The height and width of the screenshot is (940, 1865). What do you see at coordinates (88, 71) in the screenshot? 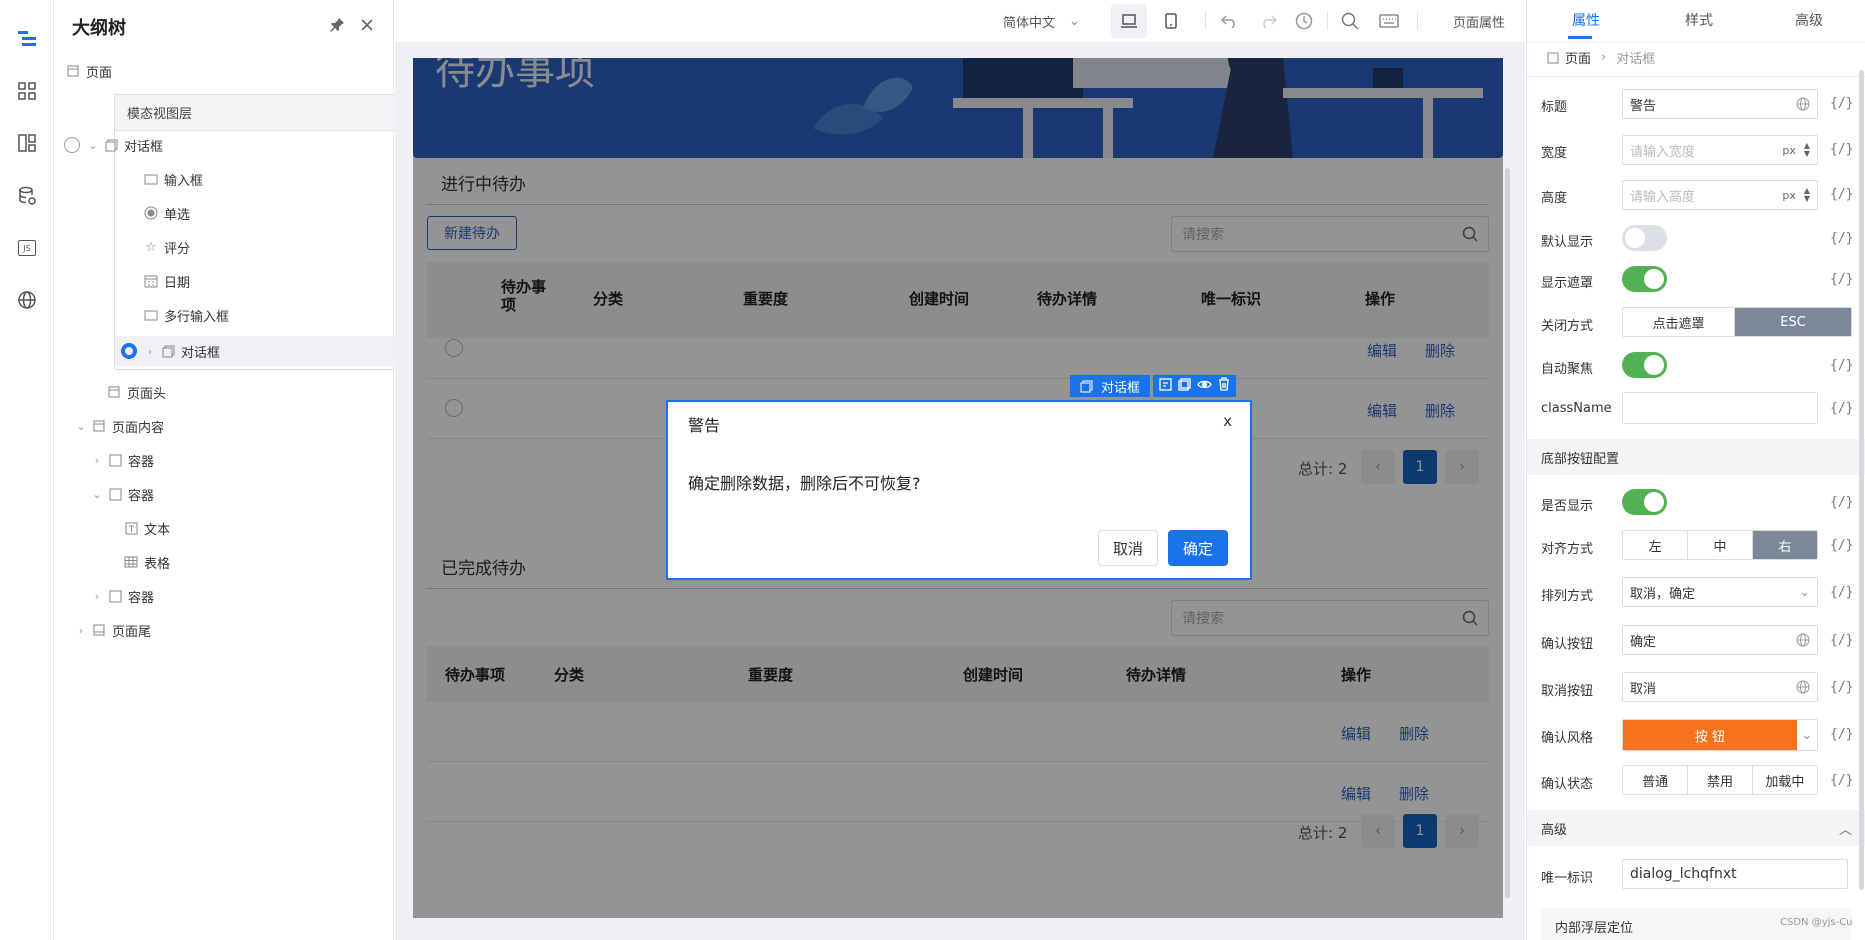
I see `tree-root-page: 页面` at bounding box center [88, 71].